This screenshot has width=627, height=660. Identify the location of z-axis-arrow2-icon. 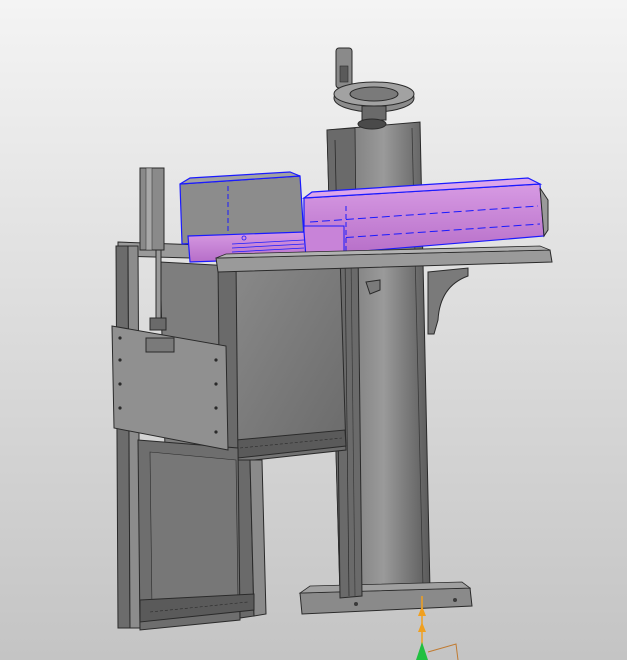
(422, 627).